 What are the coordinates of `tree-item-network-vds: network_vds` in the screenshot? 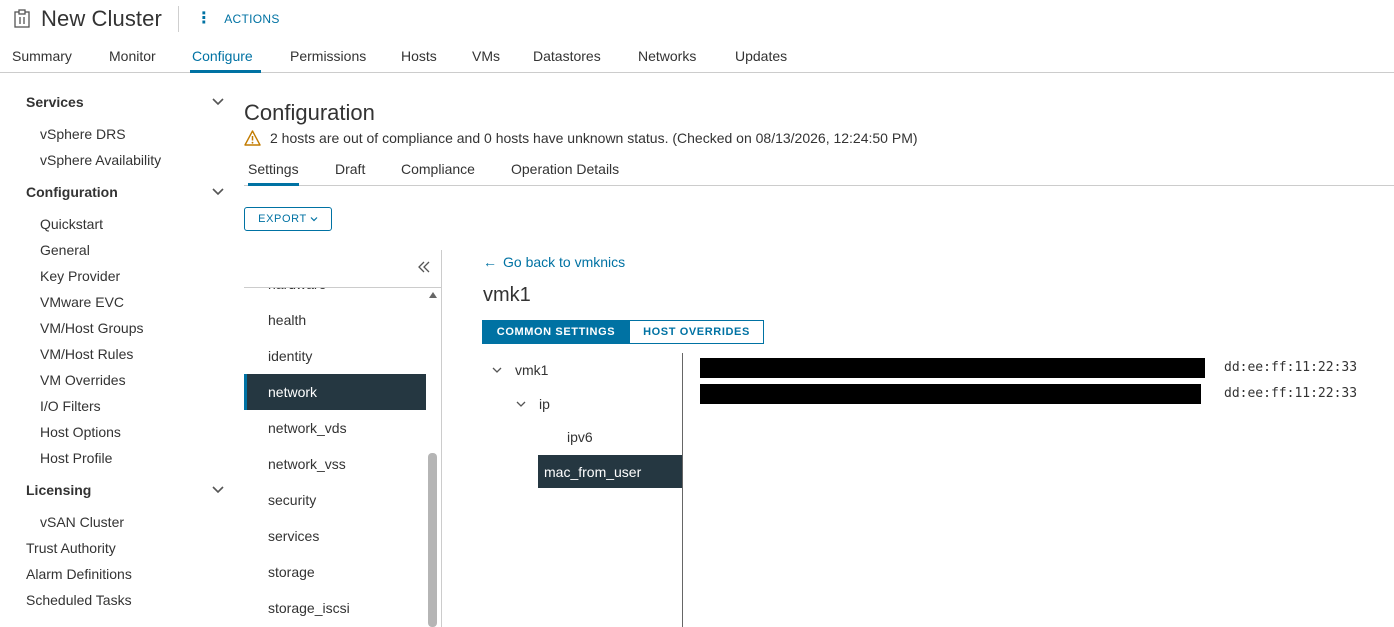 It's located at (335, 428).